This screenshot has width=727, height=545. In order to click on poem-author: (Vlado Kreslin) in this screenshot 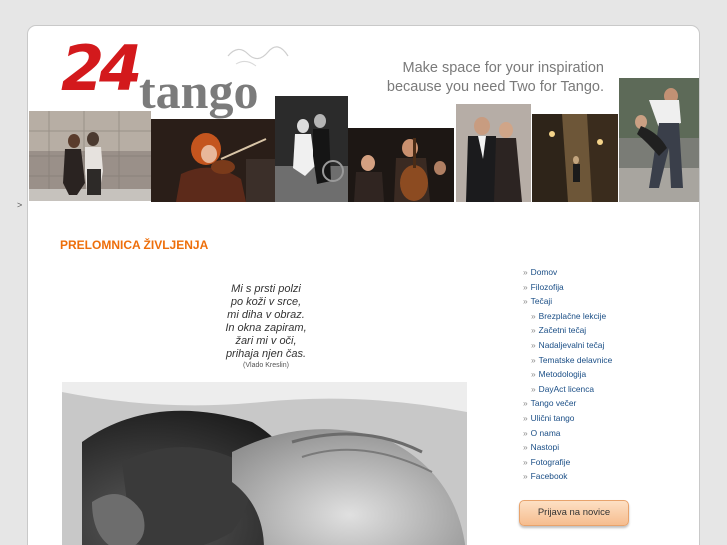, I will do `click(266, 365)`.